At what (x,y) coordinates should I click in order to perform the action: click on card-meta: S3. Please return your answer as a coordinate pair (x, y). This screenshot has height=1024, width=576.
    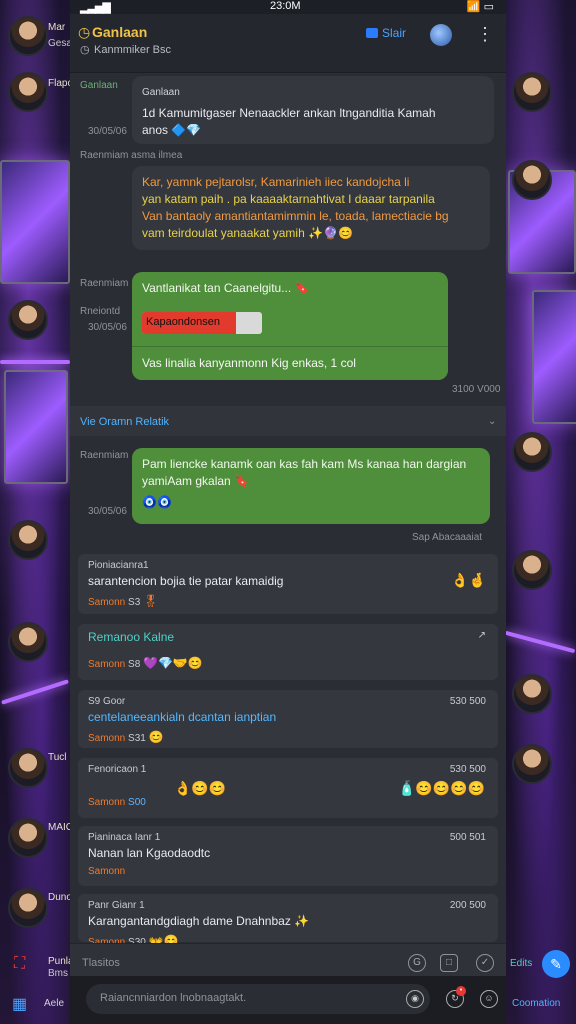
    Looking at the image, I should click on (134, 602).